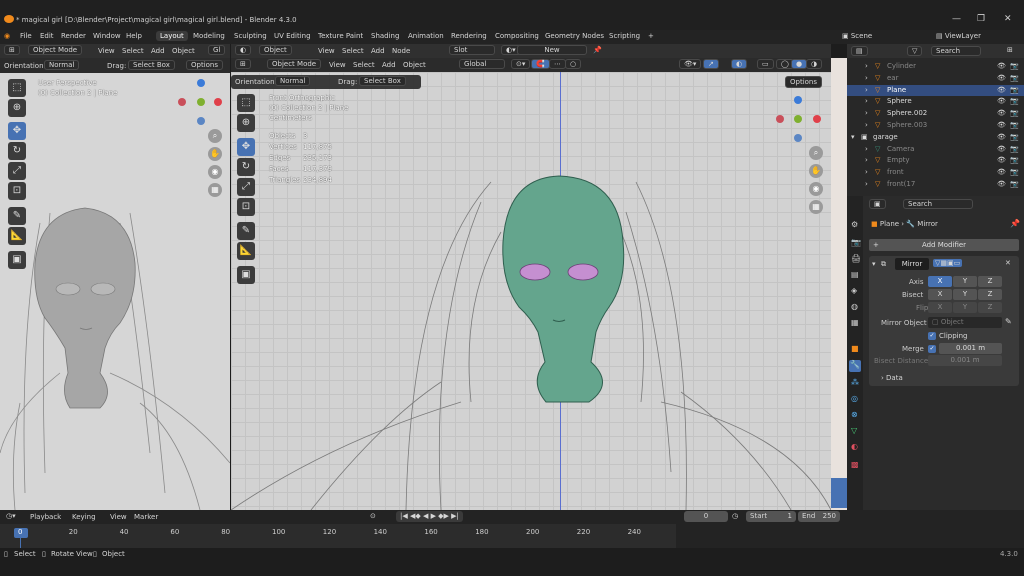  What do you see at coordinates (17, 131) in the screenshot?
I see `move-tool-icon: ✥` at bounding box center [17, 131].